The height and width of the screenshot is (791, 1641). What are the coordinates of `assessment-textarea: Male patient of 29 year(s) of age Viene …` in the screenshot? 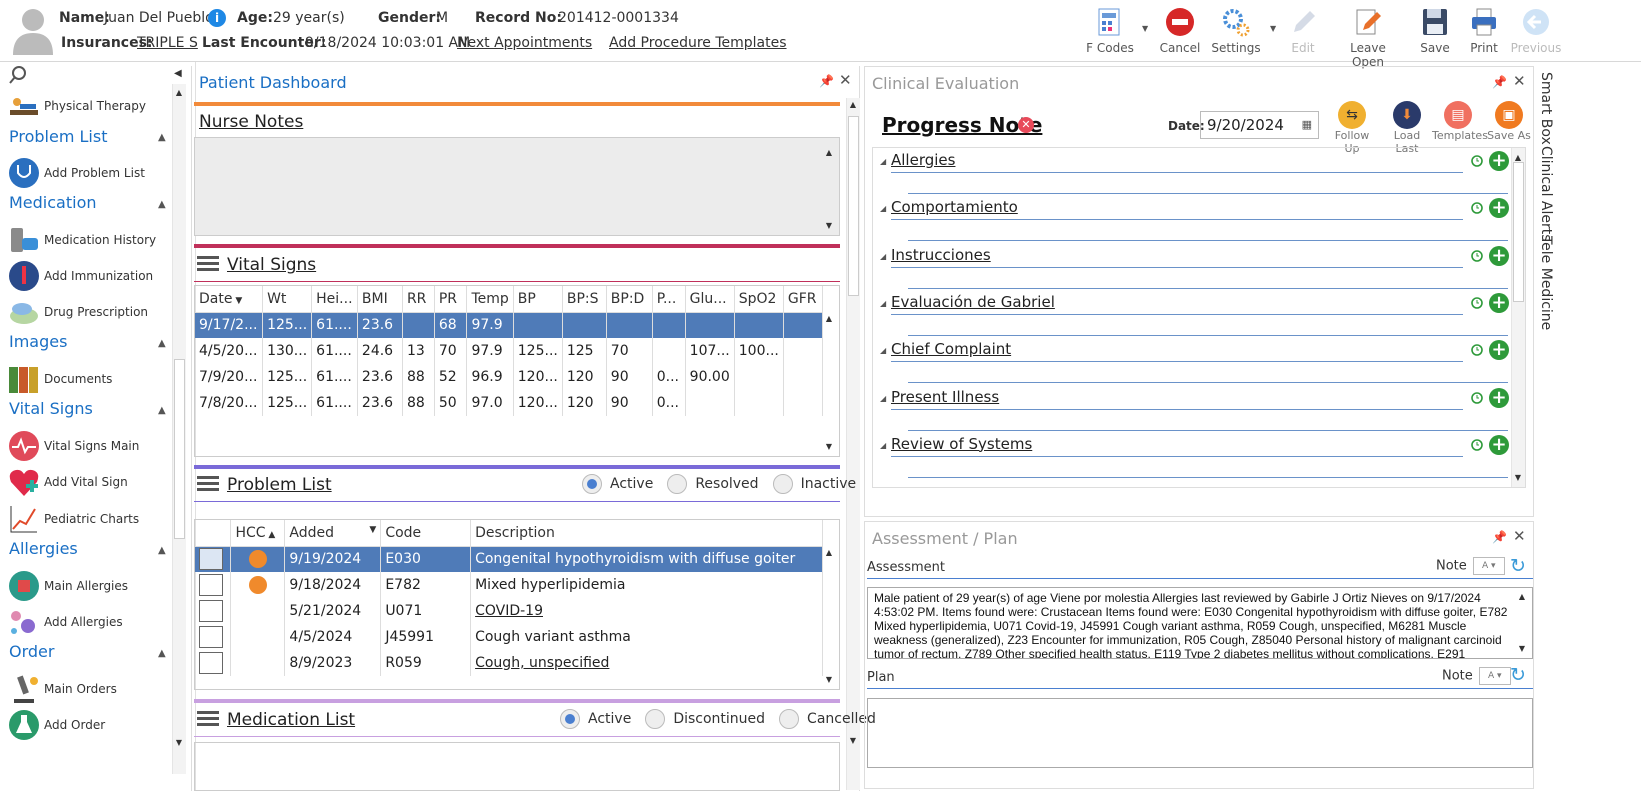 It's located at (1200, 623).